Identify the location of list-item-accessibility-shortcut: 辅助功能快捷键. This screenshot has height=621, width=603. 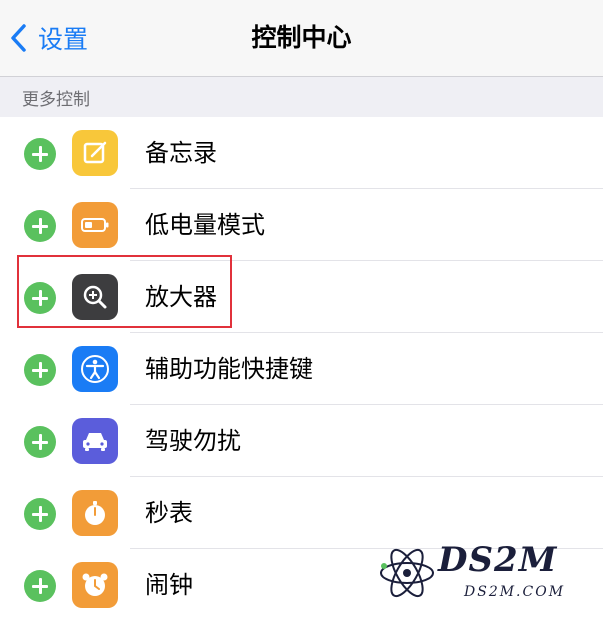
(301, 369).